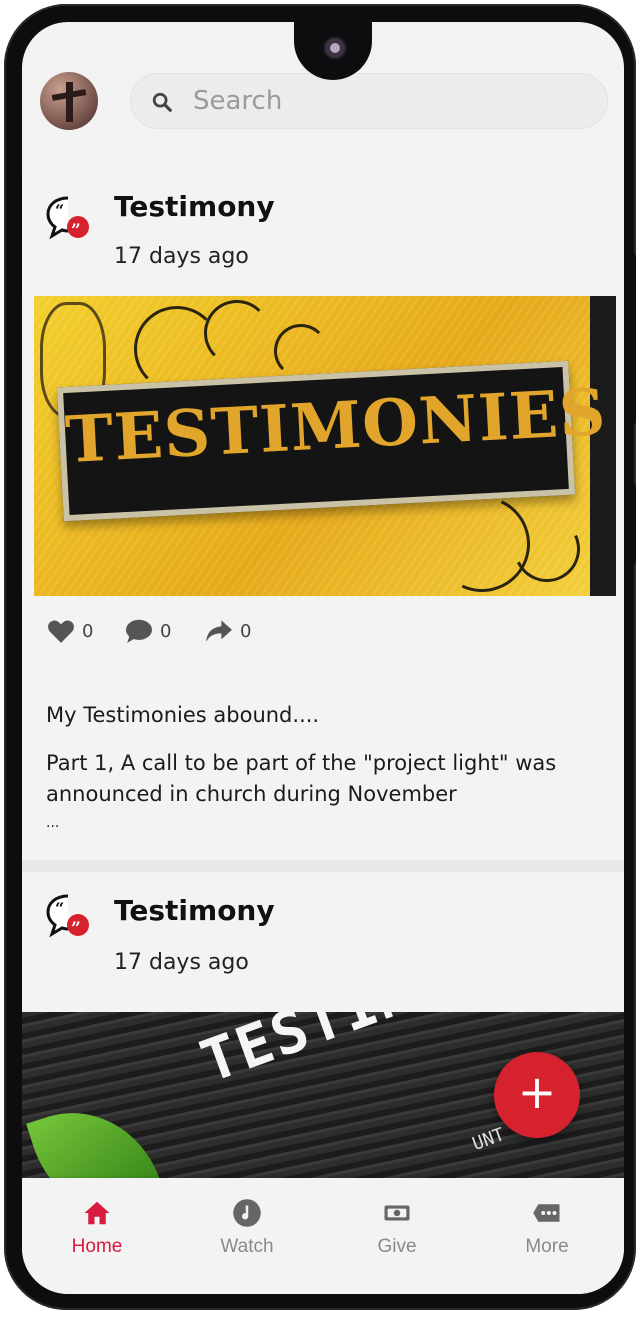  Describe the element at coordinates (61, 631) in the screenshot. I see `heart-icon` at that location.